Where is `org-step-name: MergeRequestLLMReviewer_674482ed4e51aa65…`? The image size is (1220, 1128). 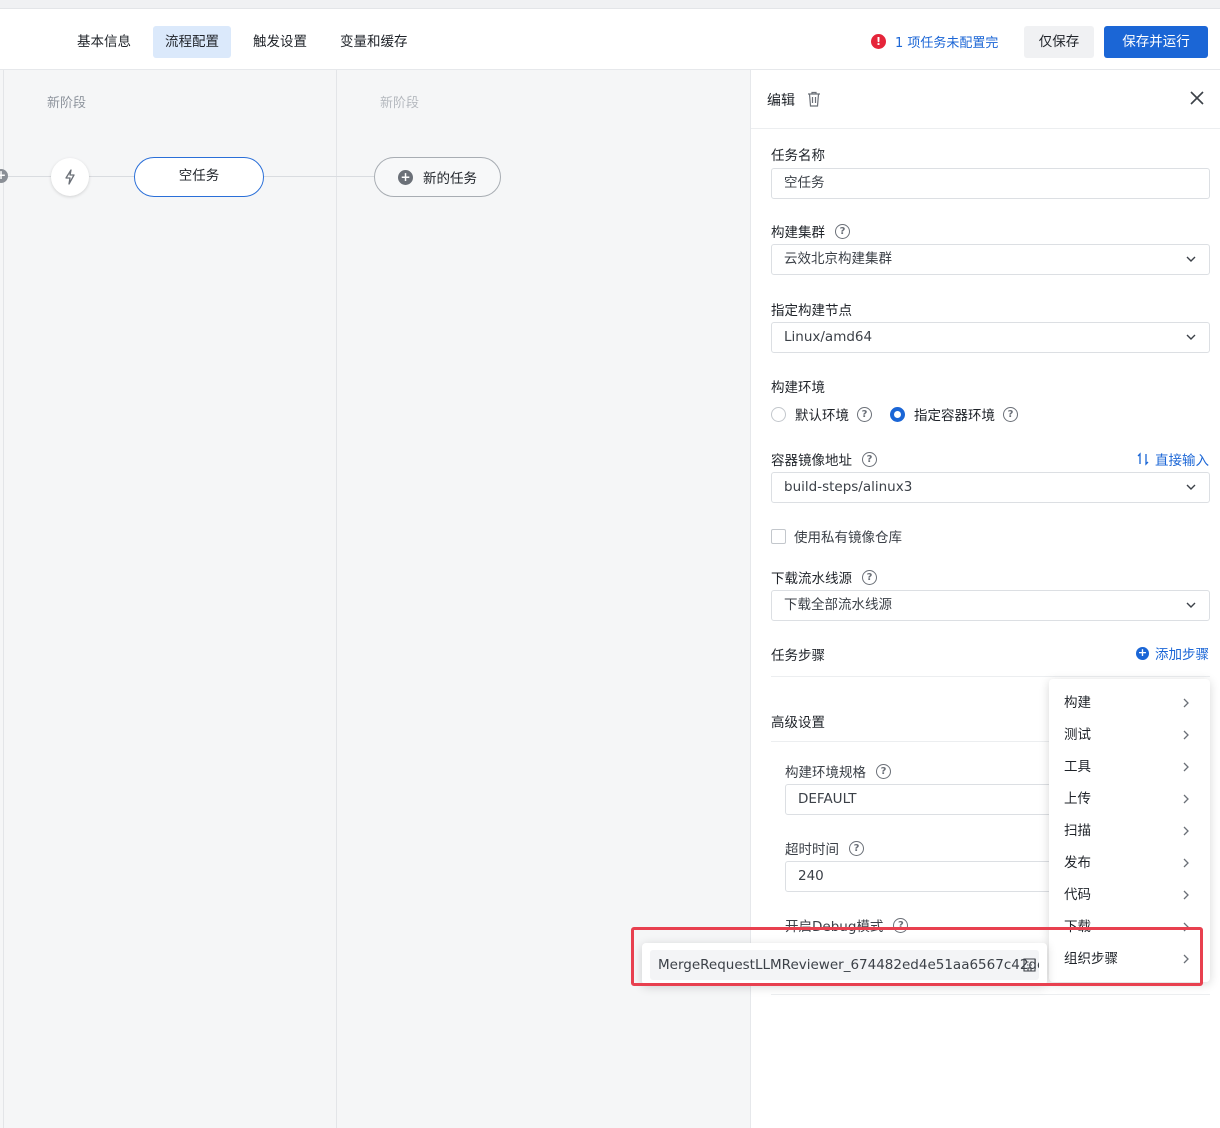
org-step-name: MergeRequestLLMReviewer_674482ed4e51aa65… is located at coordinates (848, 965).